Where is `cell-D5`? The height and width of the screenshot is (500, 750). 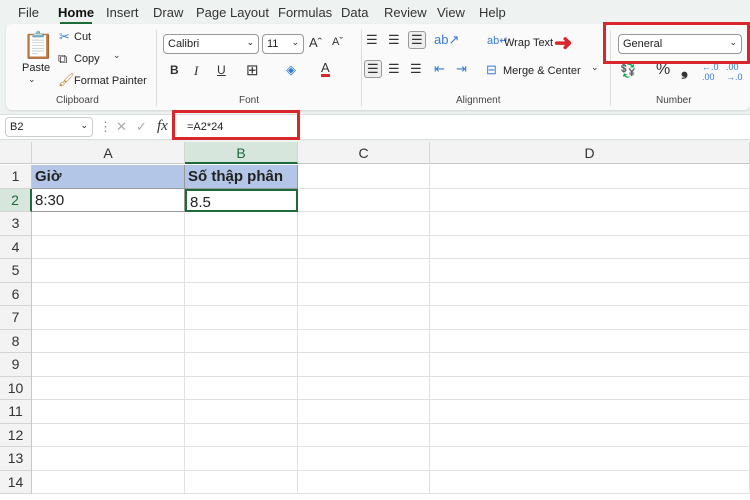 cell-D5 is located at coordinates (590, 271).